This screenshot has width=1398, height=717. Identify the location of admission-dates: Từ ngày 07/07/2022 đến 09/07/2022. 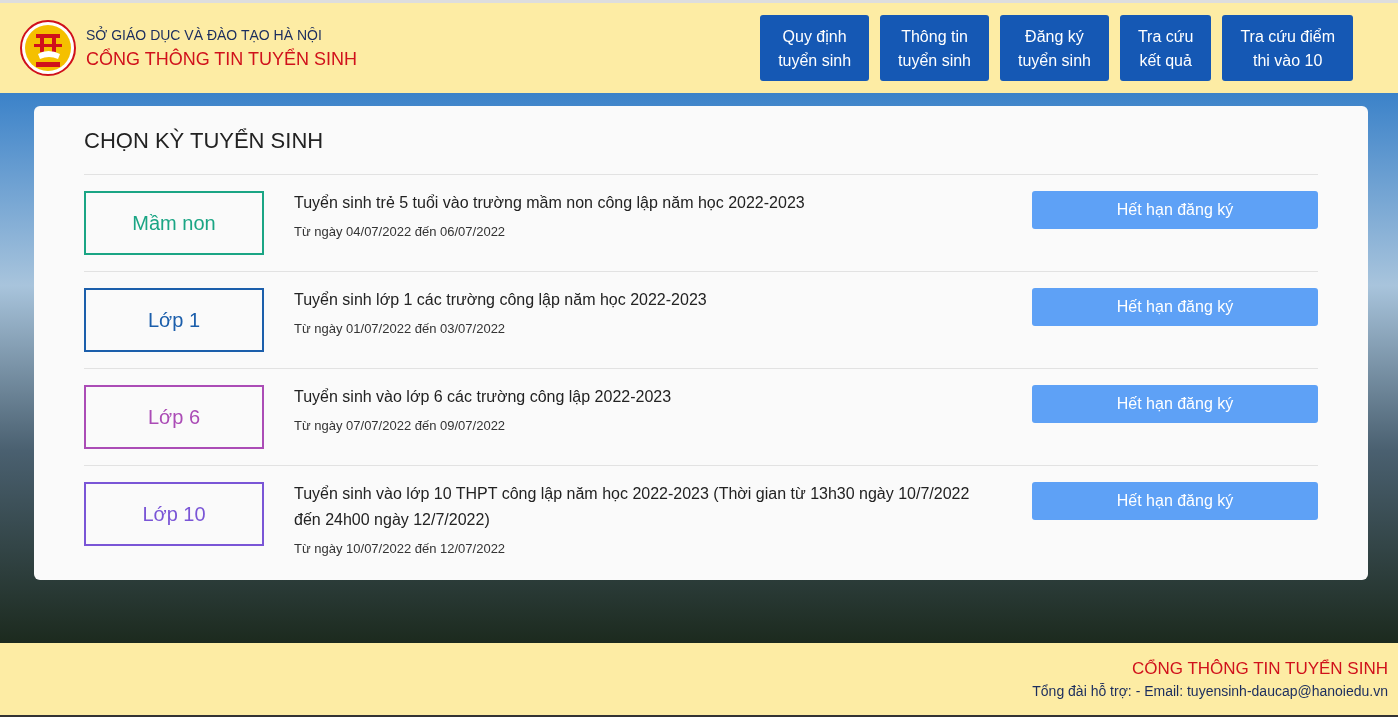
(400, 425).